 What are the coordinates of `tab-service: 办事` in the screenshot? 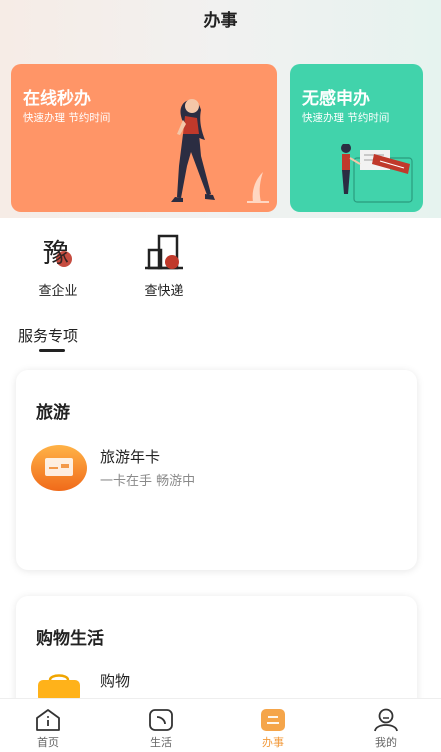 It's located at (273, 725).